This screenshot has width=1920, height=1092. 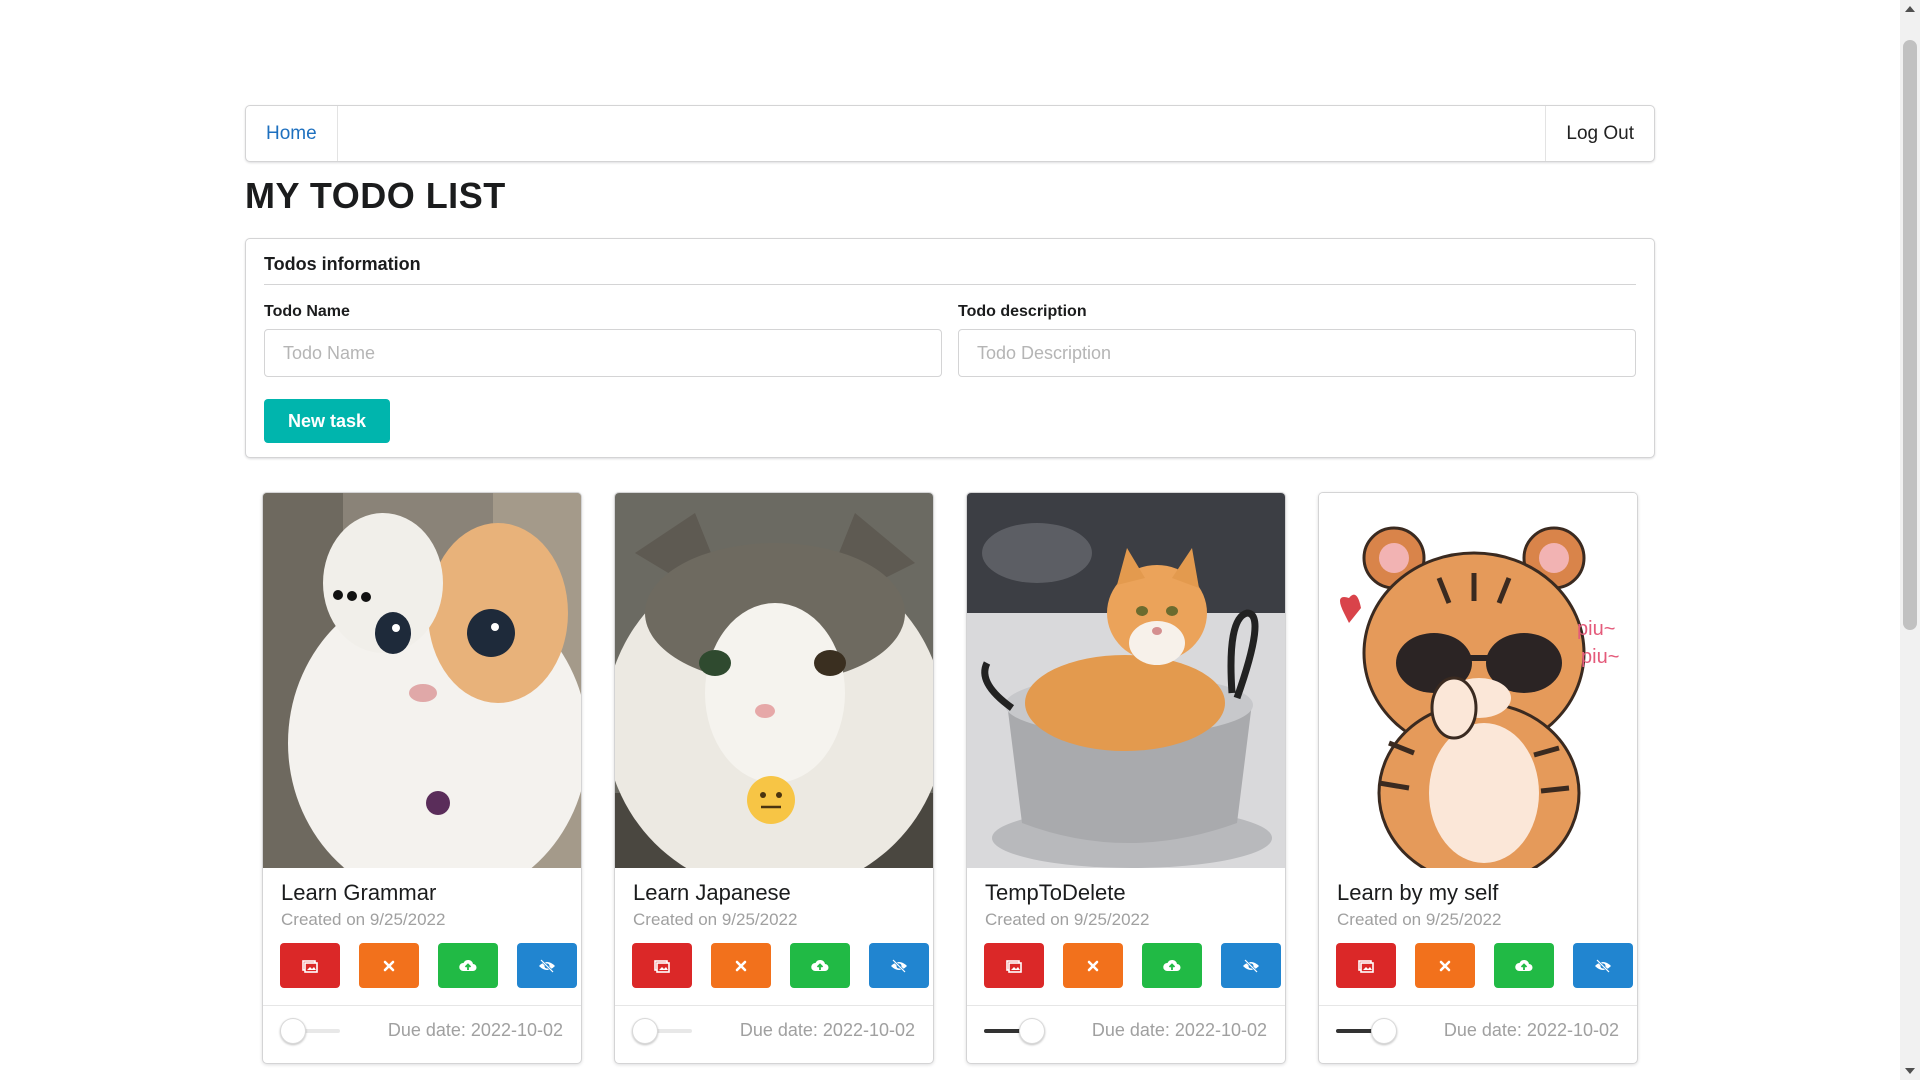 What do you see at coordinates (1910, 9) in the screenshot?
I see `scroll-up-arrow-icon` at bounding box center [1910, 9].